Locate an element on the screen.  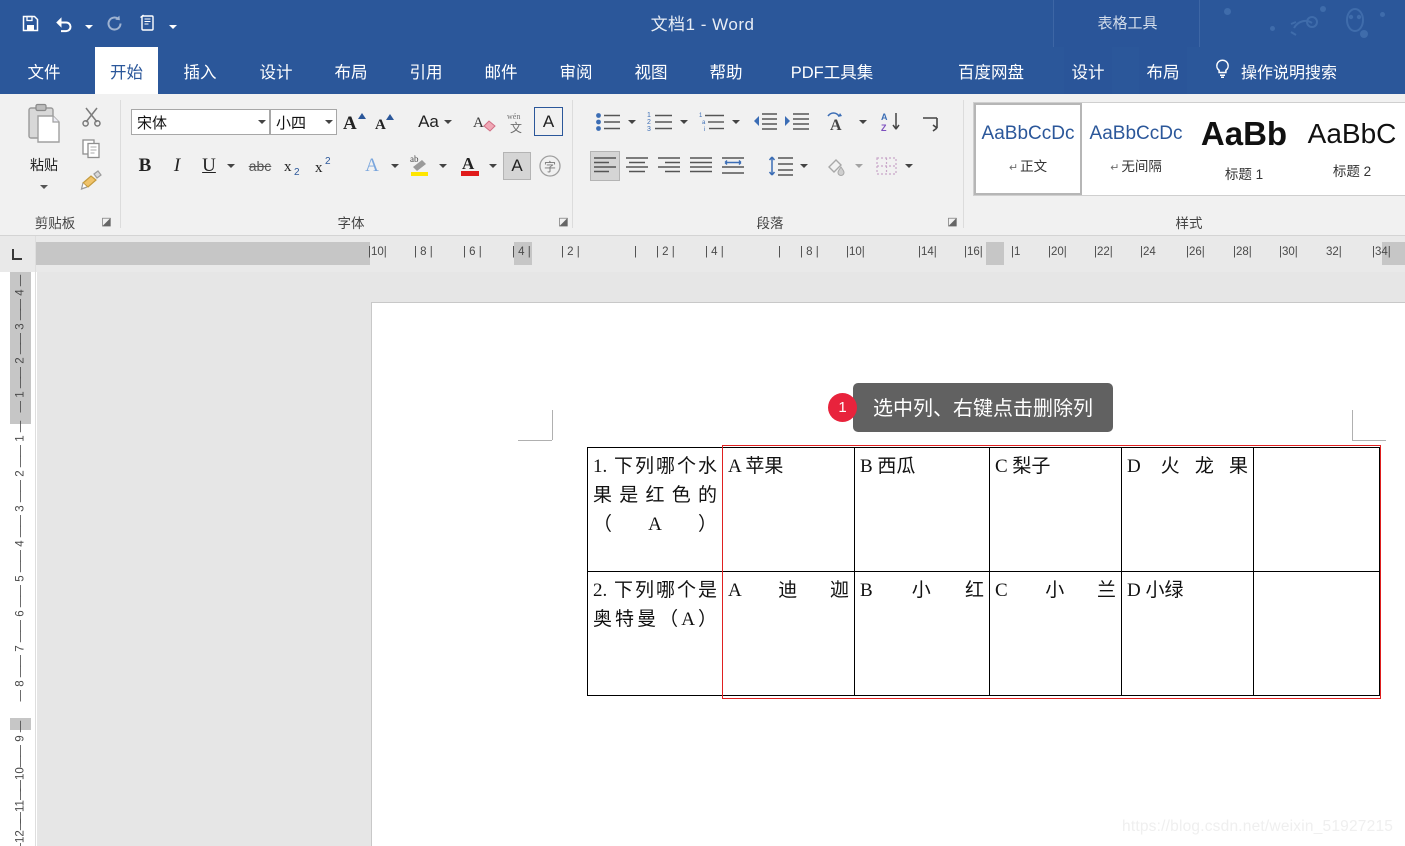
table-row: 2. 下列哪个是奥特曼（A） A 迪迦 B 小红 C 小兰 D 小绿 is located at coordinates (983, 633).